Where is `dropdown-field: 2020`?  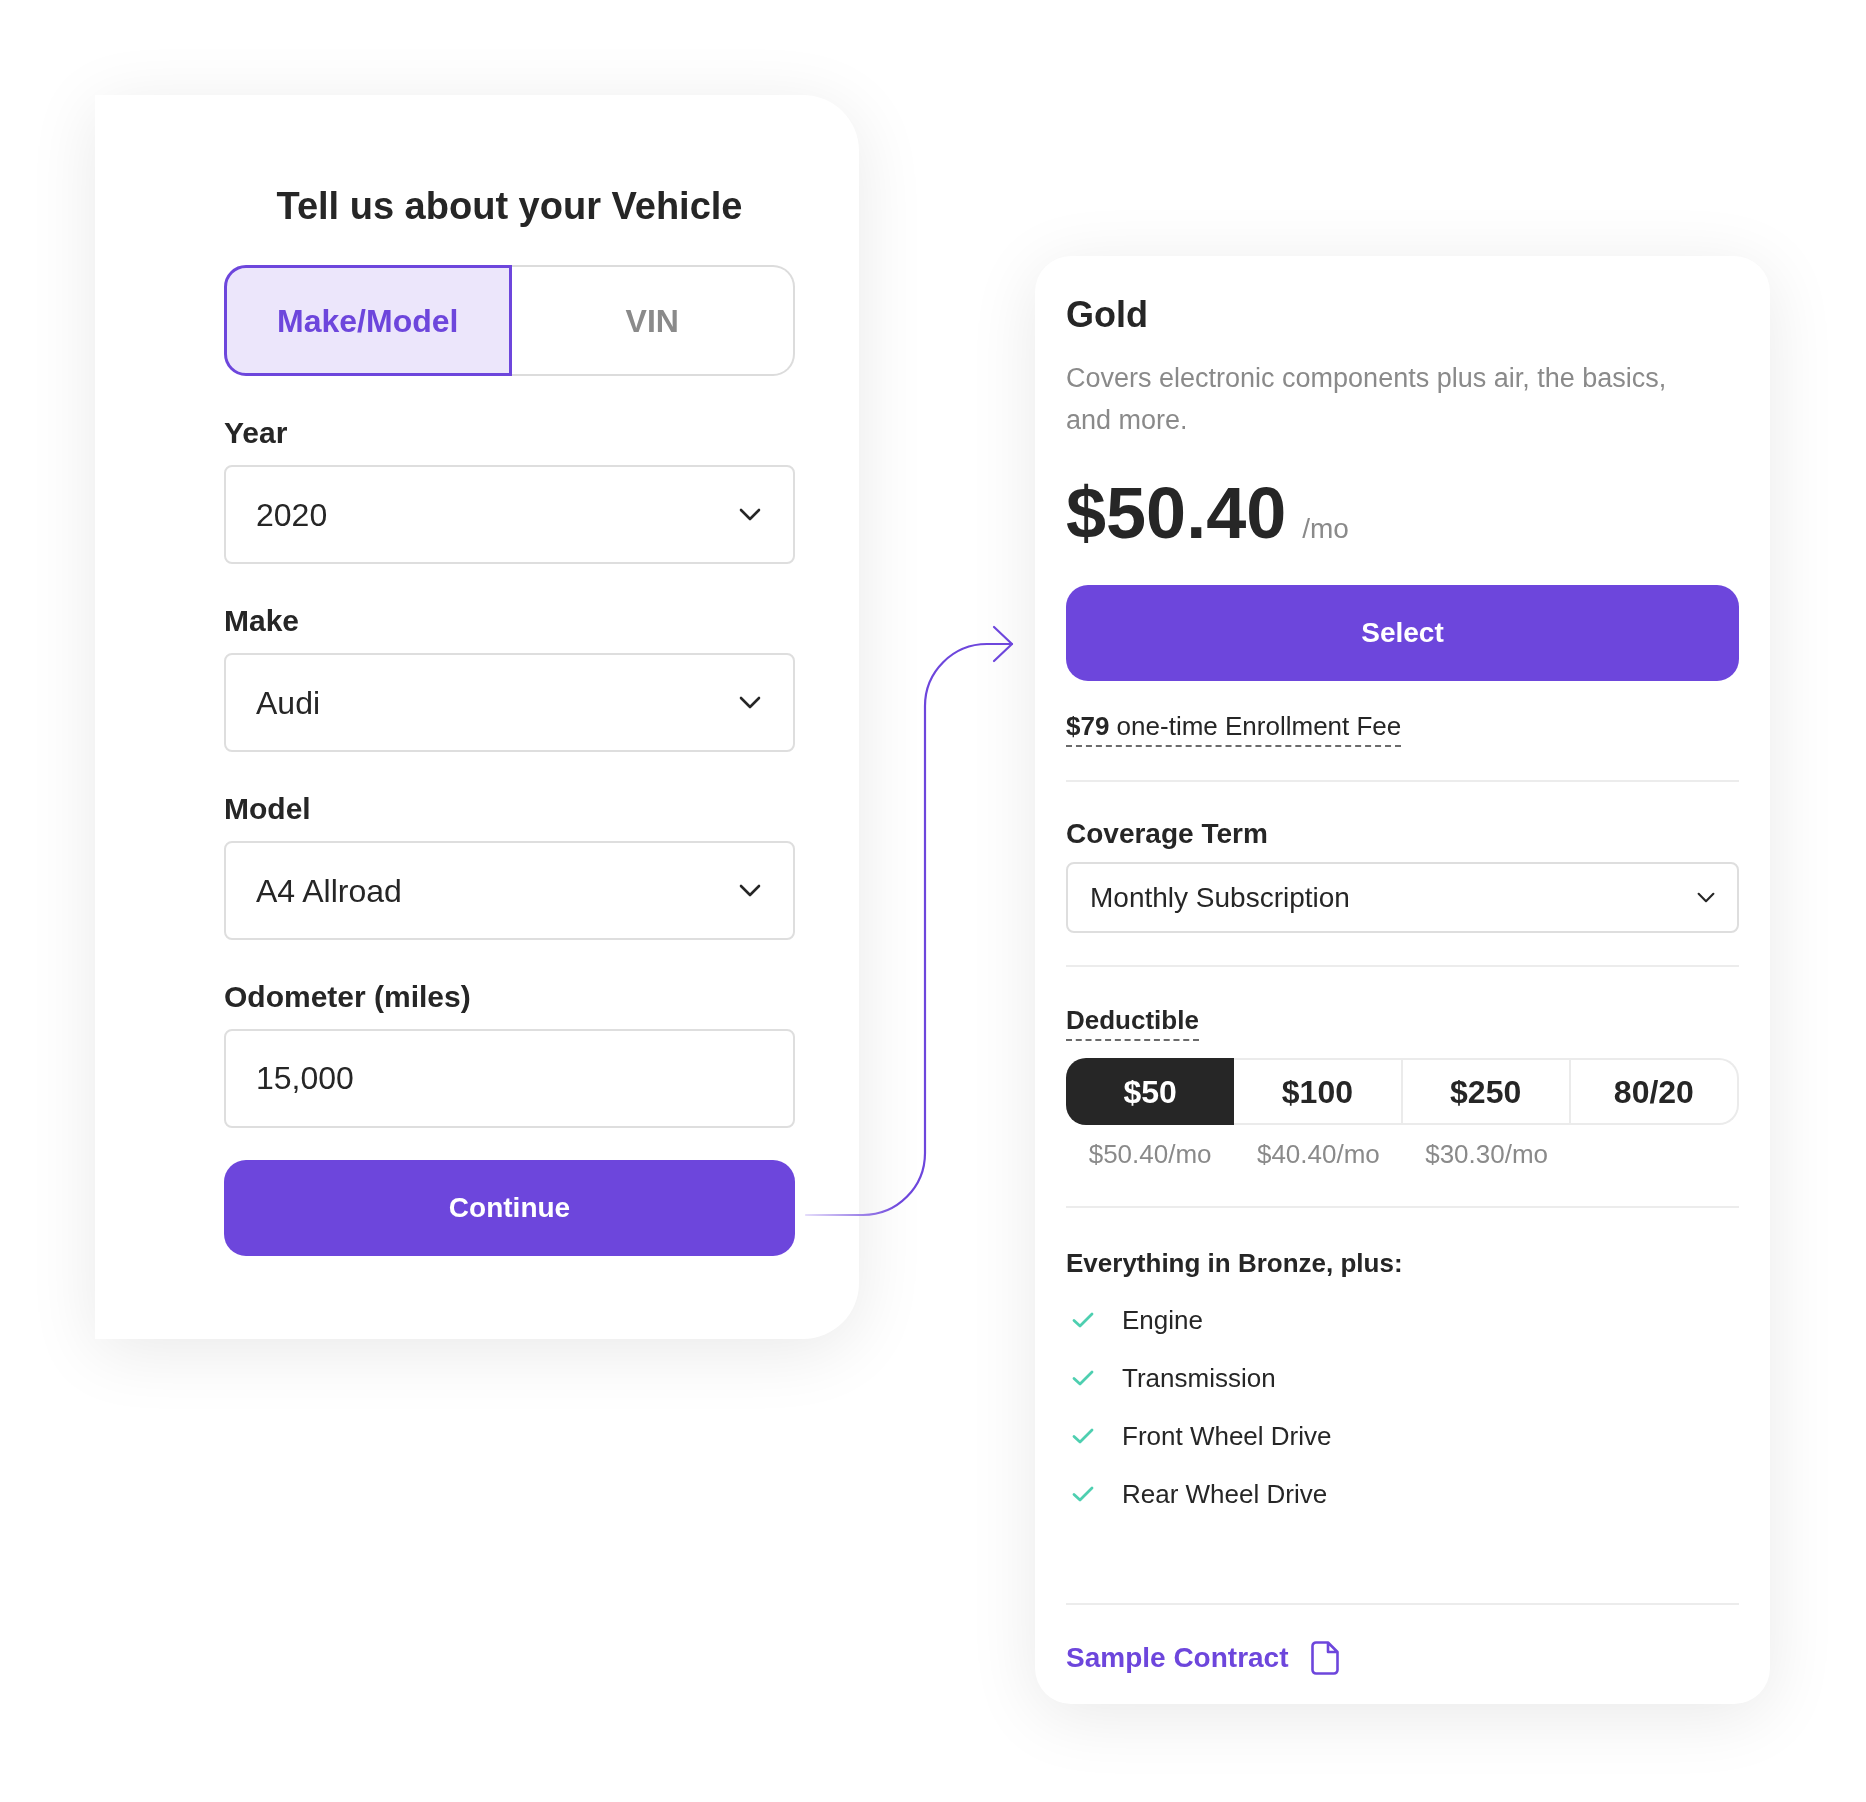
dropdown-field: 2020 is located at coordinates (509, 514).